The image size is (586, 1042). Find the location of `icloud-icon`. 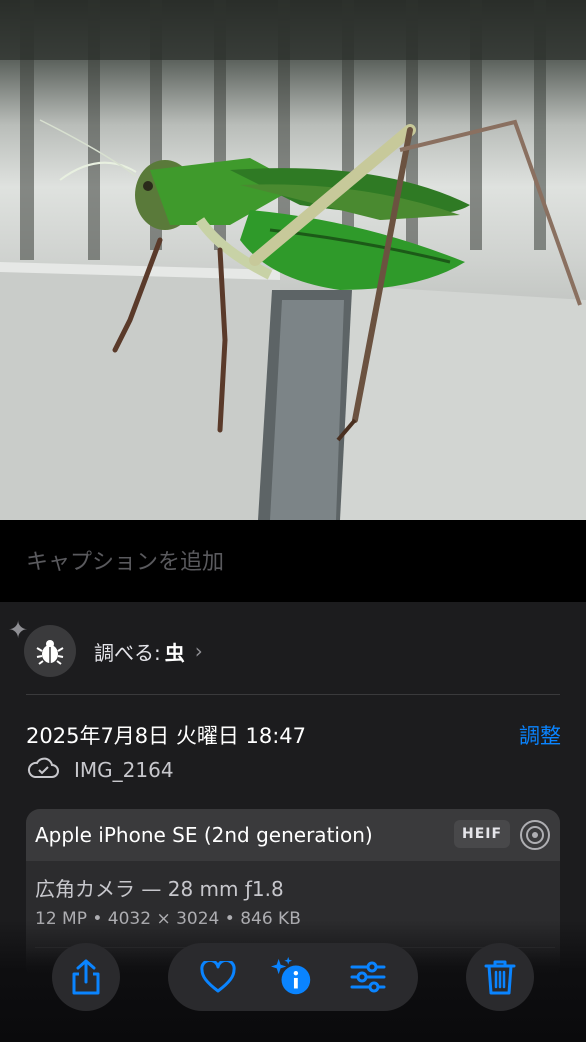

icloud-icon is located at coordinates (43, 770).